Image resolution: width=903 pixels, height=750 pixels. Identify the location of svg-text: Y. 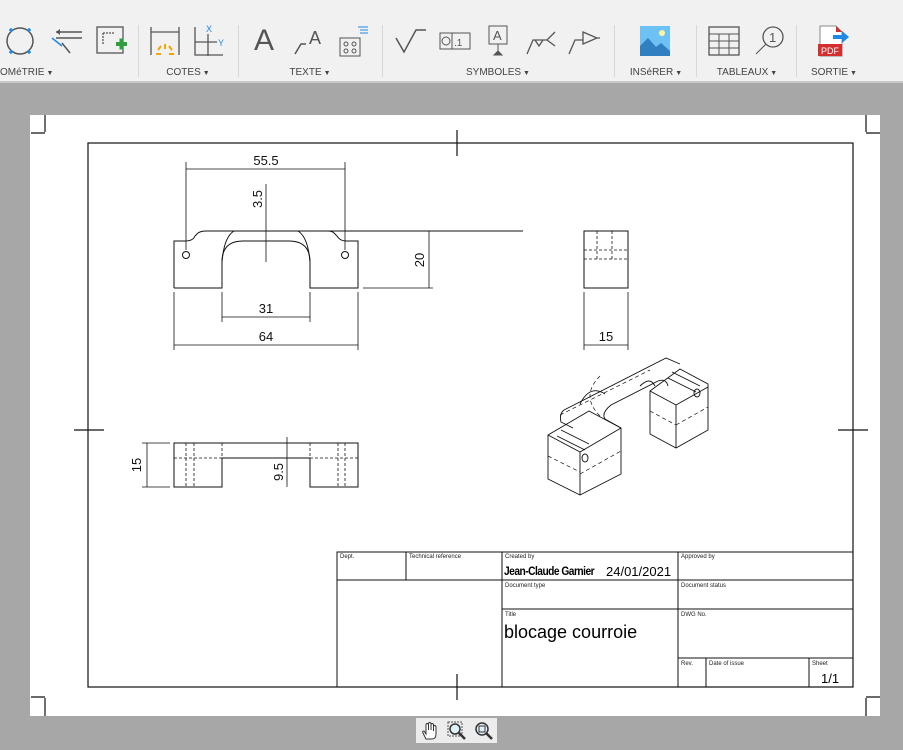
(221, 43).